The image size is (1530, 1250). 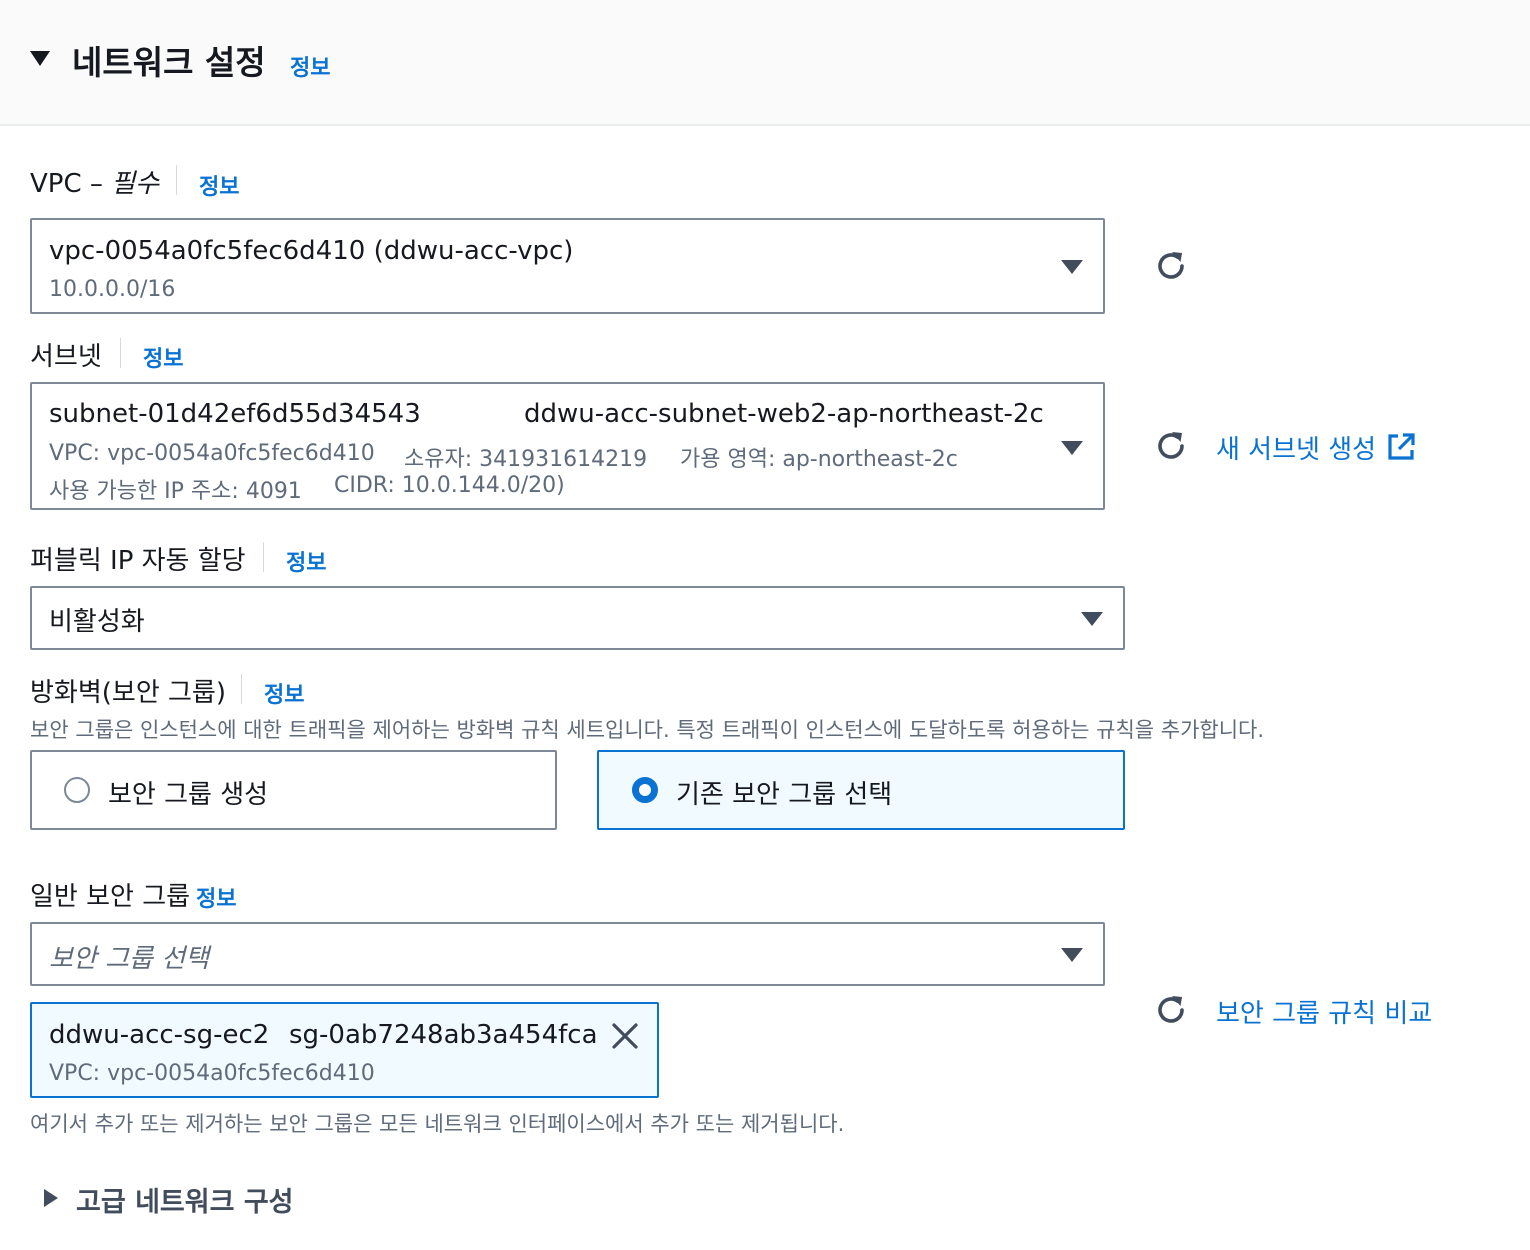 What do you see at coordinates (311, 251) in the screenshot?
I see `vpc-selected-name: vpc-0054a0fc5fec6d410 (ddwu-acc-vpc)` at bounding box center [311, 251].